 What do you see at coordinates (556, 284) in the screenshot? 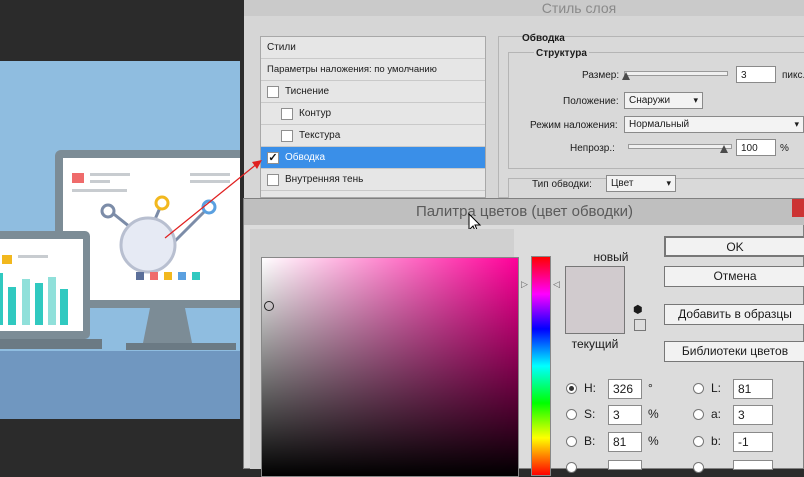
I see `hue-right-arrow-icon: ◁` at bounding box center [556, 284].